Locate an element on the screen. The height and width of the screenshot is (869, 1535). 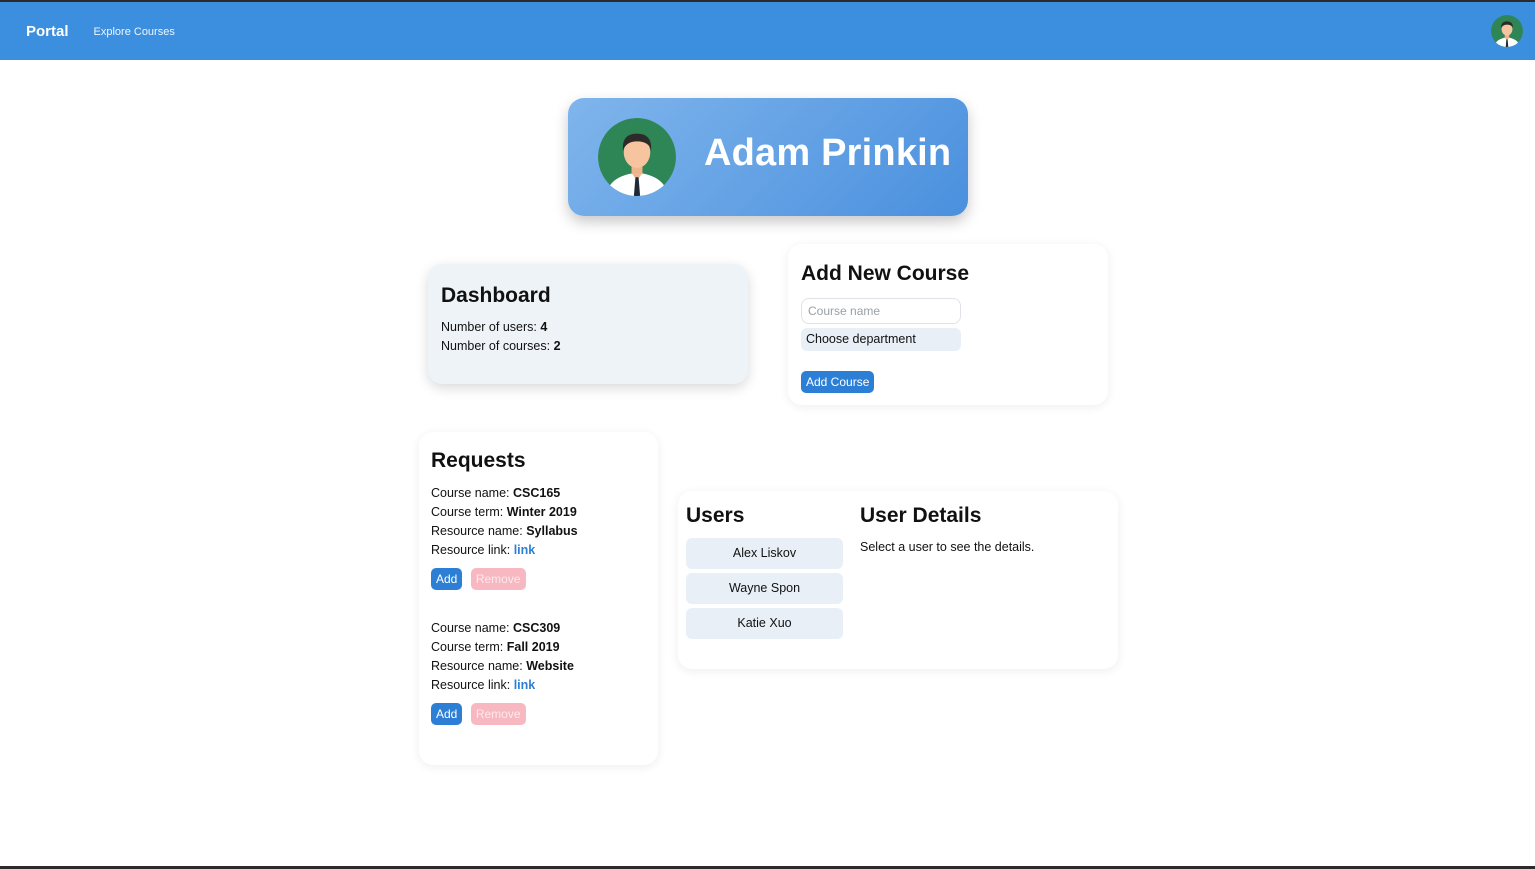
request-resource-name: Resource name: Website is located at coordinates (502, 666).